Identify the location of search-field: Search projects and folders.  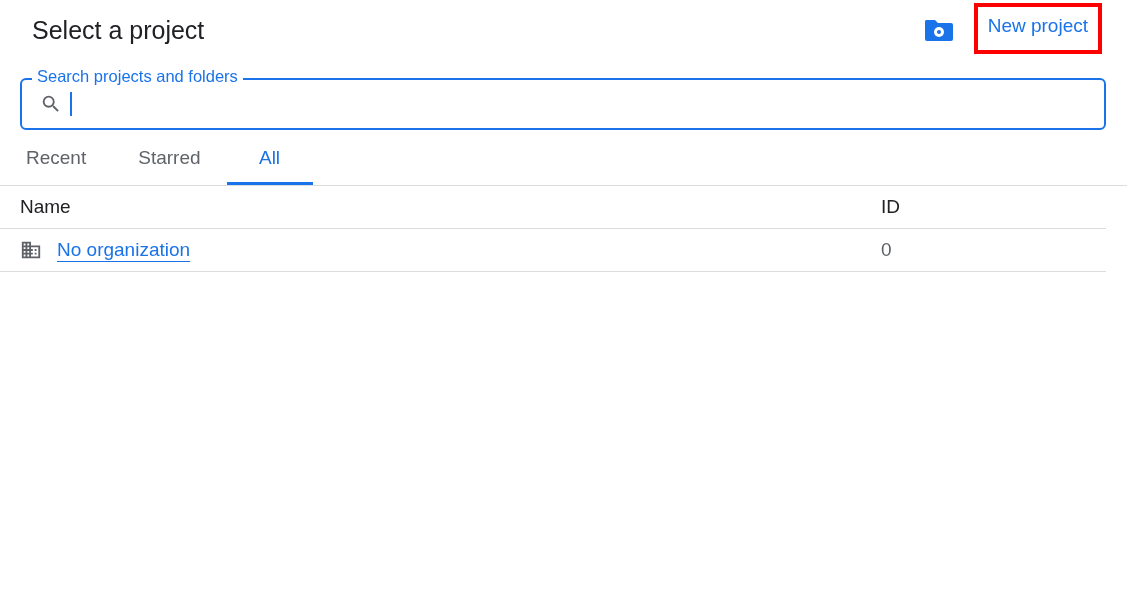
(563, 98).